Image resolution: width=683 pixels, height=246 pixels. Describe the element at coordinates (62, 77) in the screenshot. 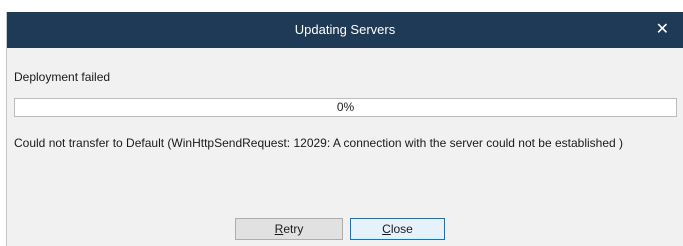

I see `status-label: Deployment failed` at that location.